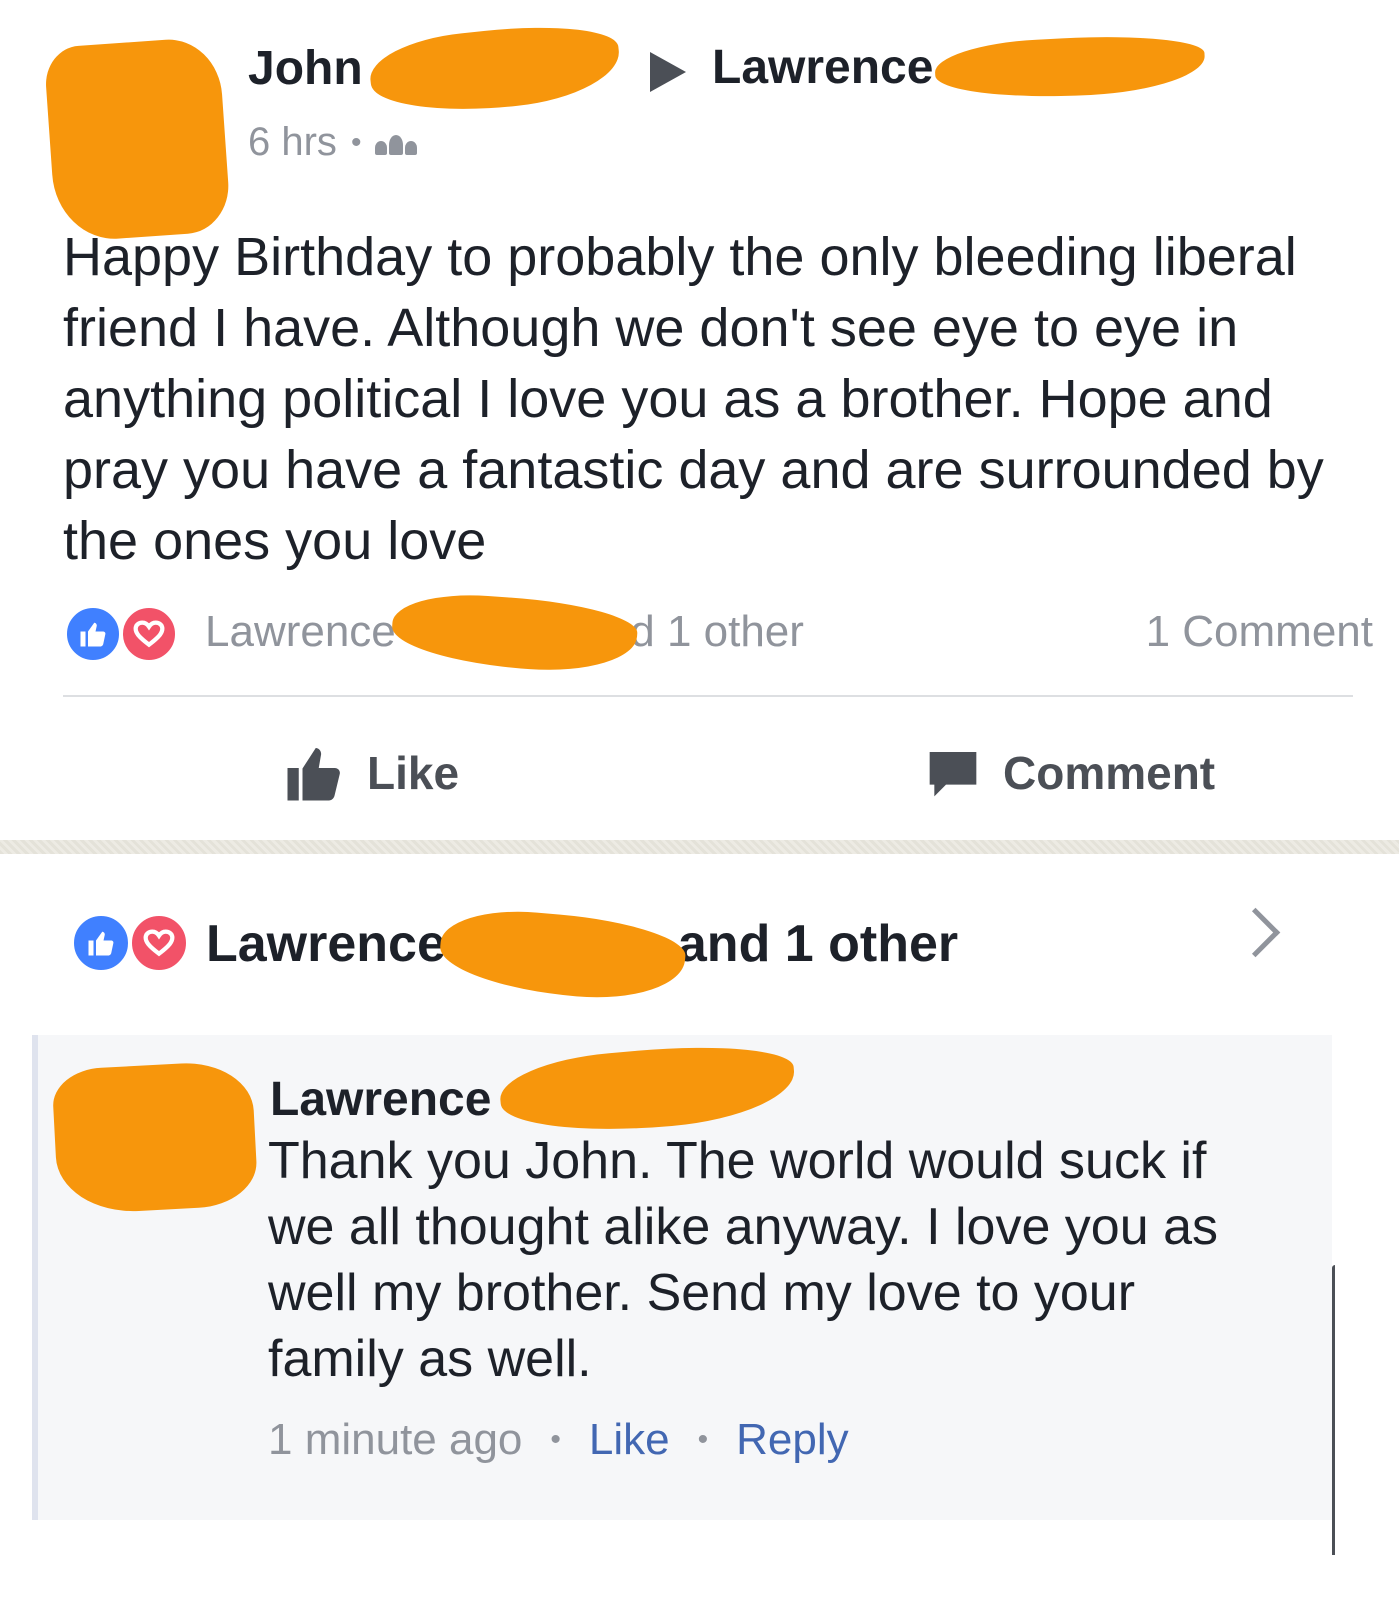  I want to click on post-author-name: John, so click(305, 68).